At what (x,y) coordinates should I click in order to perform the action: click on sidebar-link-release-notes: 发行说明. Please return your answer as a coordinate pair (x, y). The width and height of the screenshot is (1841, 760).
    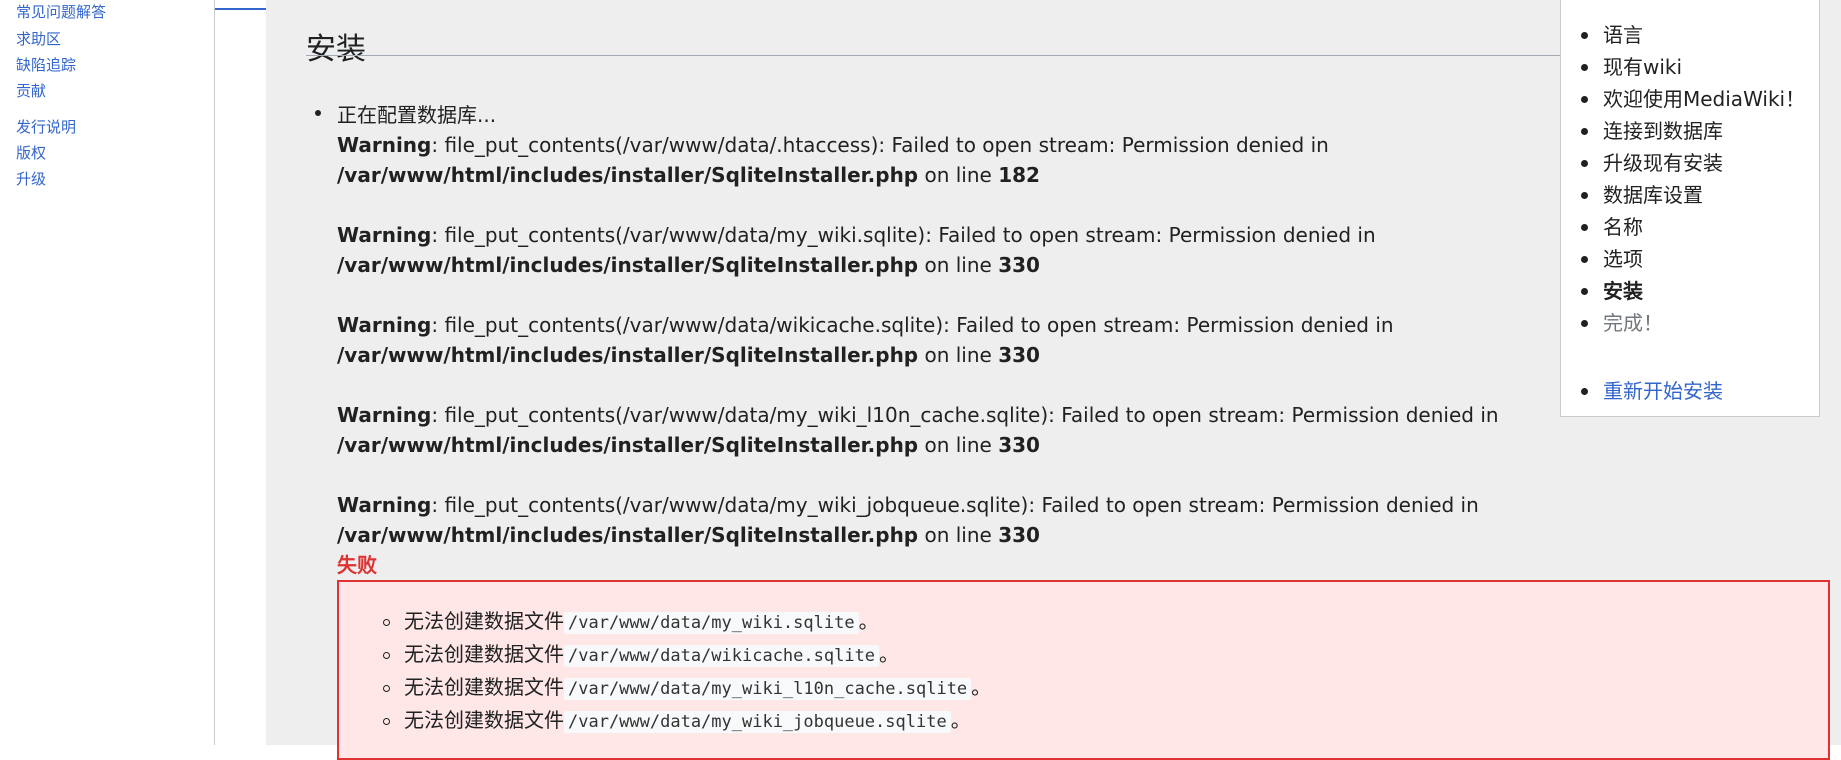
    Looking at the image, I should click on (46, 127).